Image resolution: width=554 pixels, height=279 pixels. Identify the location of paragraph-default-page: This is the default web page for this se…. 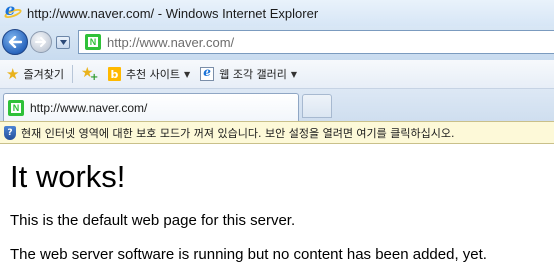
(153, 220).